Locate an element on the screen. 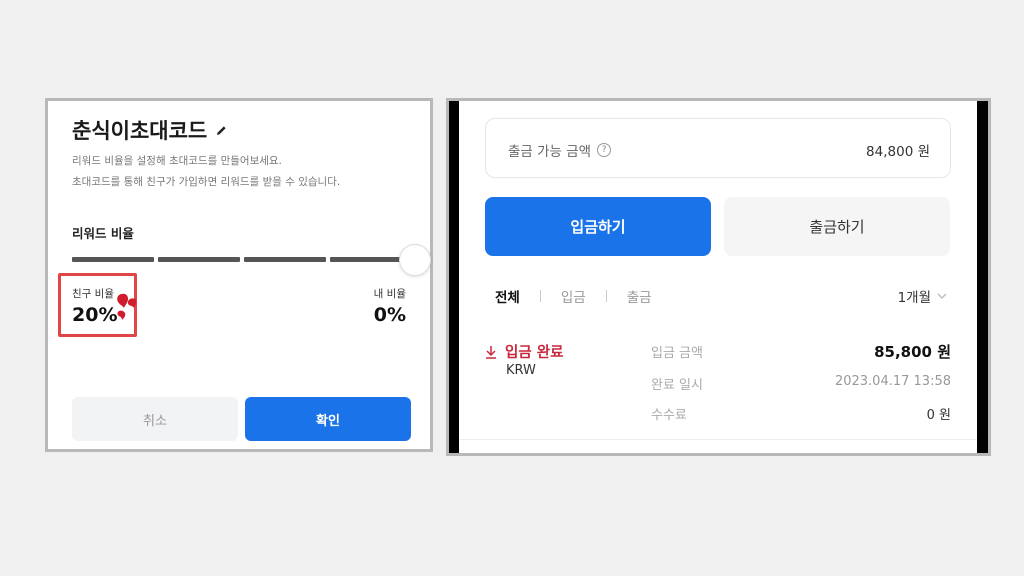 This screenshot has width=1024, height=576. period-value: 1개월 is located at coordinates (914, 298).